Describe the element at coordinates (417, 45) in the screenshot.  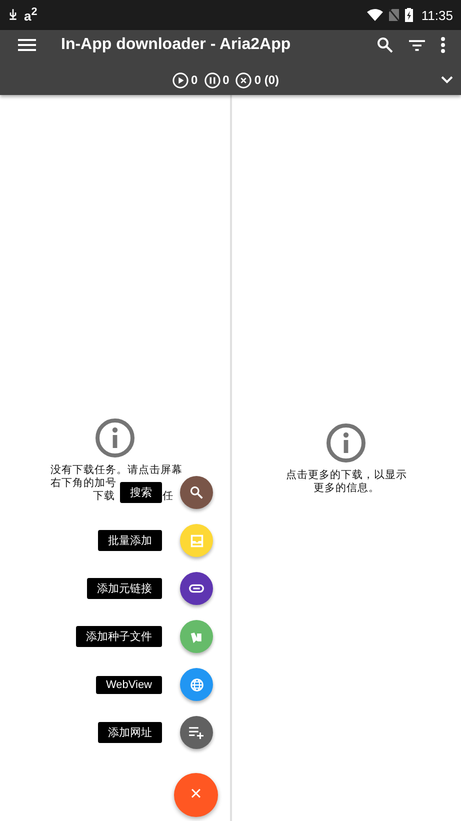
I see `filter-icon` at that location.